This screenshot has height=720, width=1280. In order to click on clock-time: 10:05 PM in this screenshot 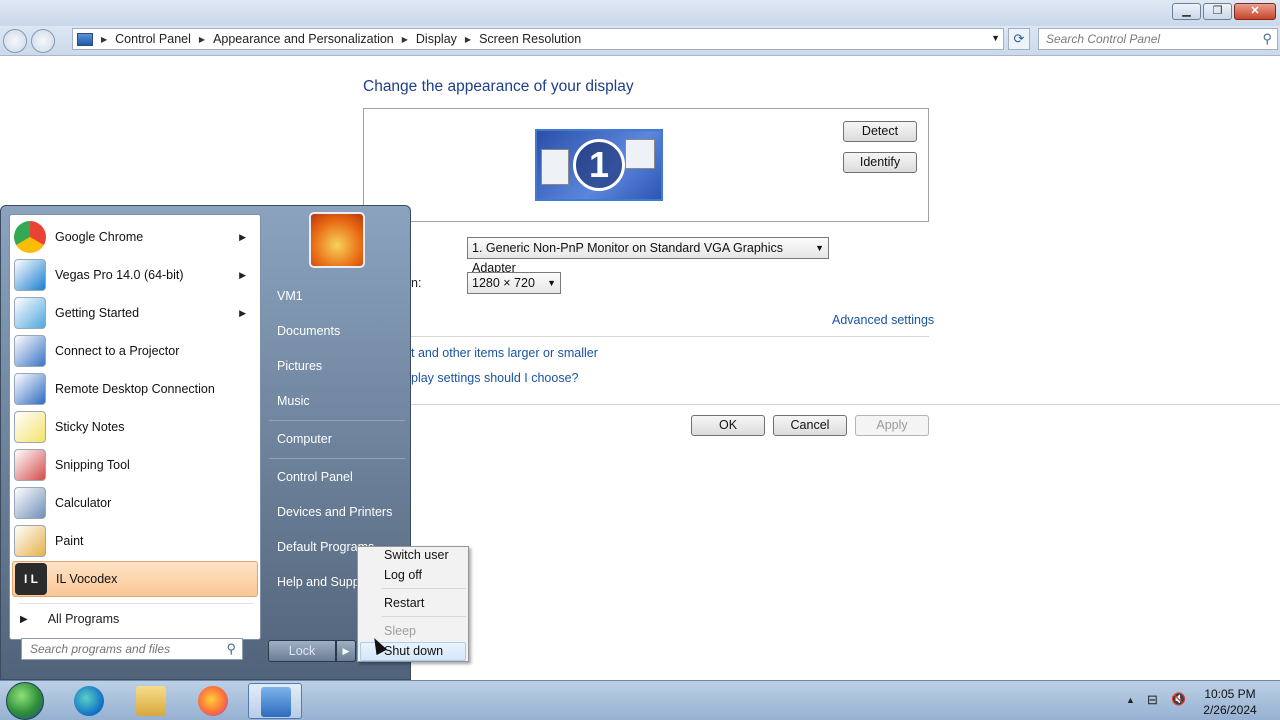, I will do `click(1230, 694)`.